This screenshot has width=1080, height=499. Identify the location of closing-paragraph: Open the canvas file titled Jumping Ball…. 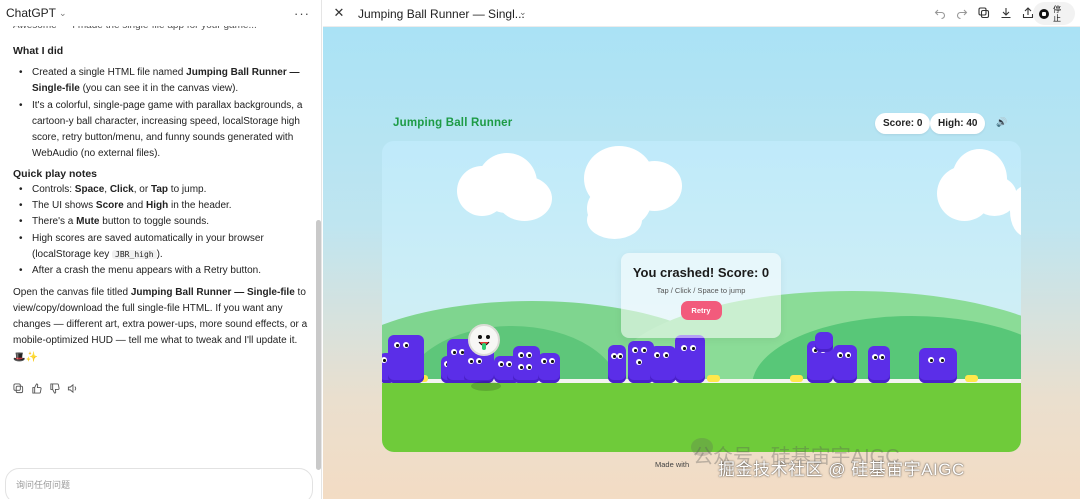
(160, 324).